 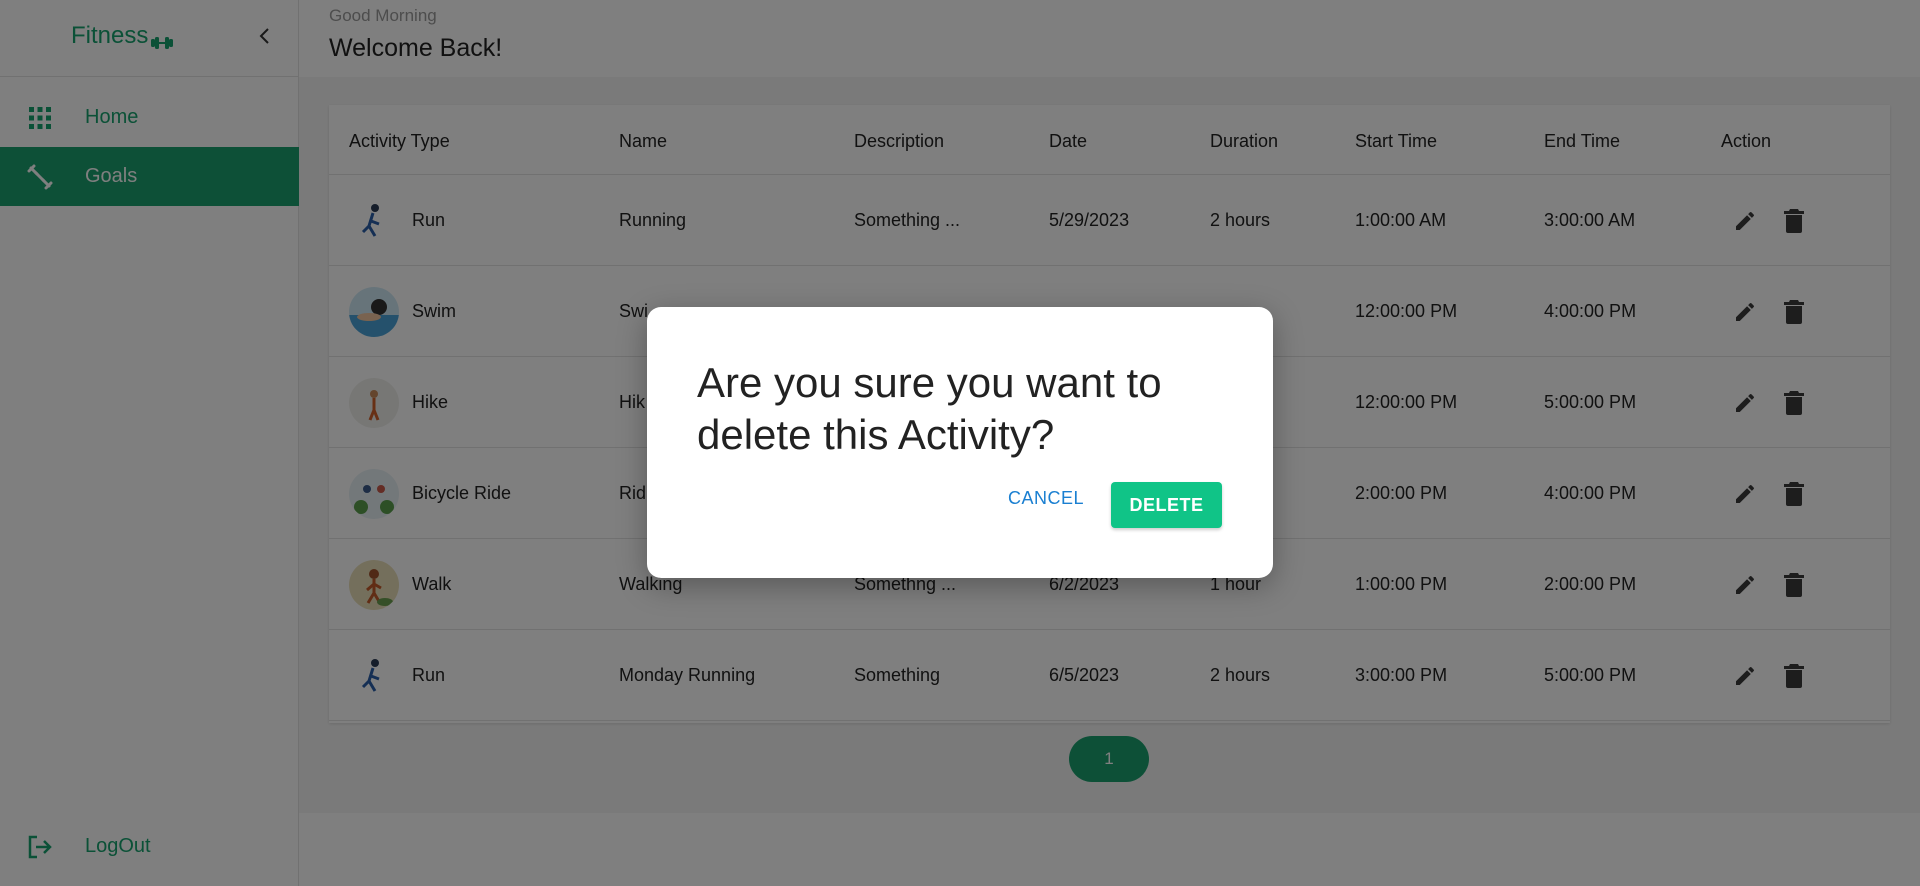 What do you see at coordinates (1046, 498) in the screenshot?
I see `cancel-button: CANCEL` at bounding box center [1046, 498].